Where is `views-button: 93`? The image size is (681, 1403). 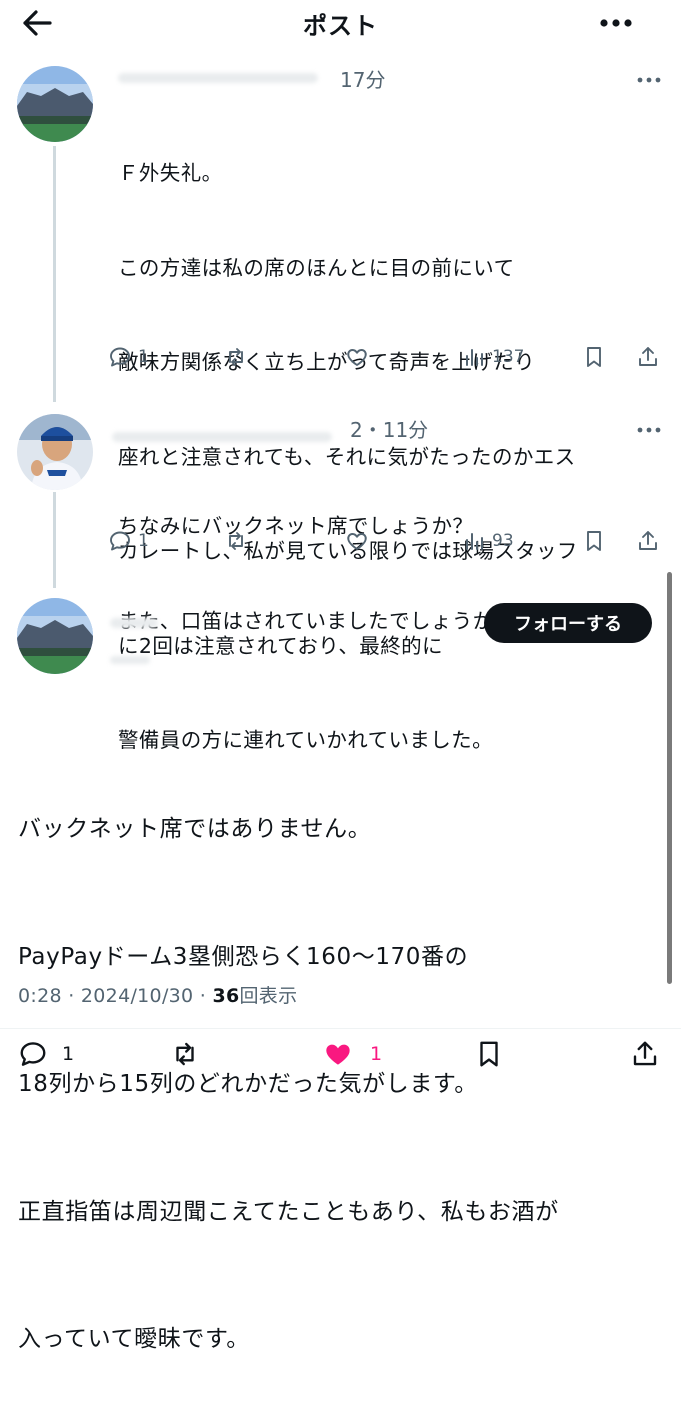
views-button: 93 is located at coordinates (488, 541).